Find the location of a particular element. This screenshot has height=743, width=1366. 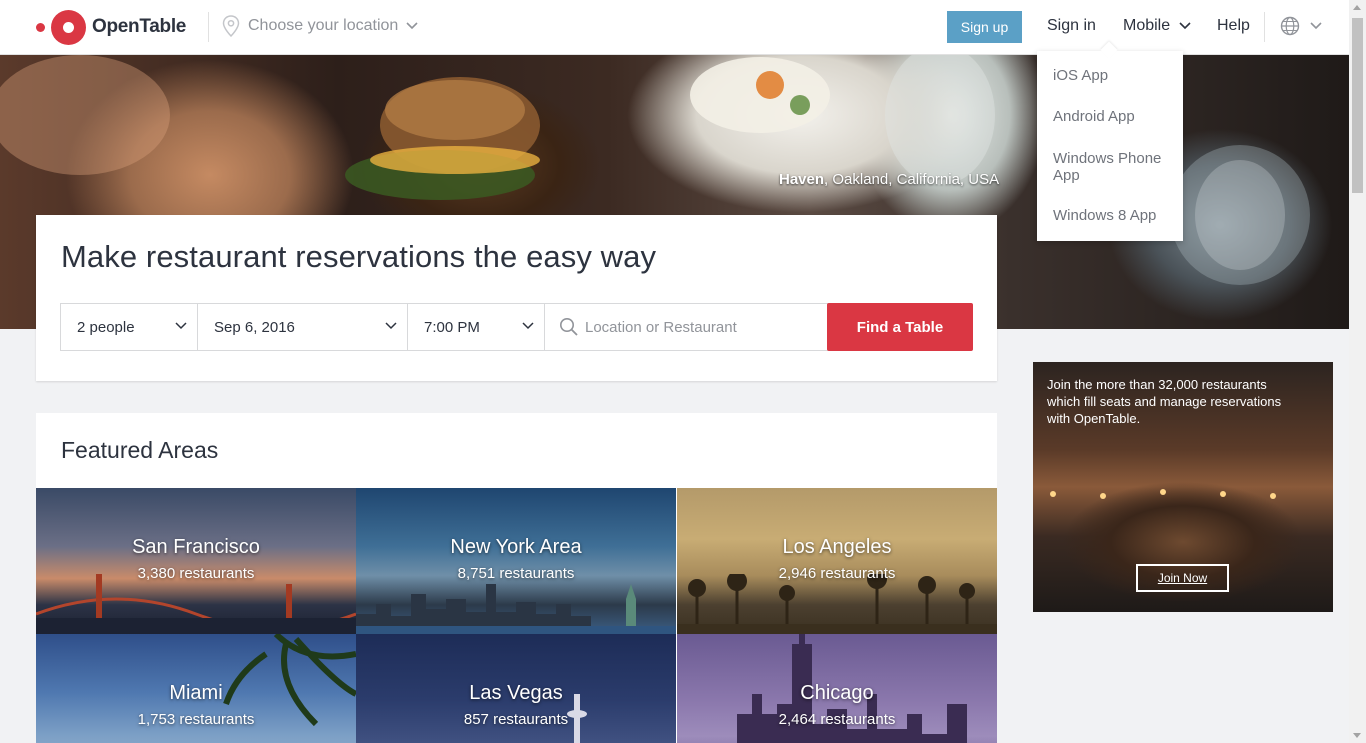

area-name: New York Area is located at coordinates (516, 547).